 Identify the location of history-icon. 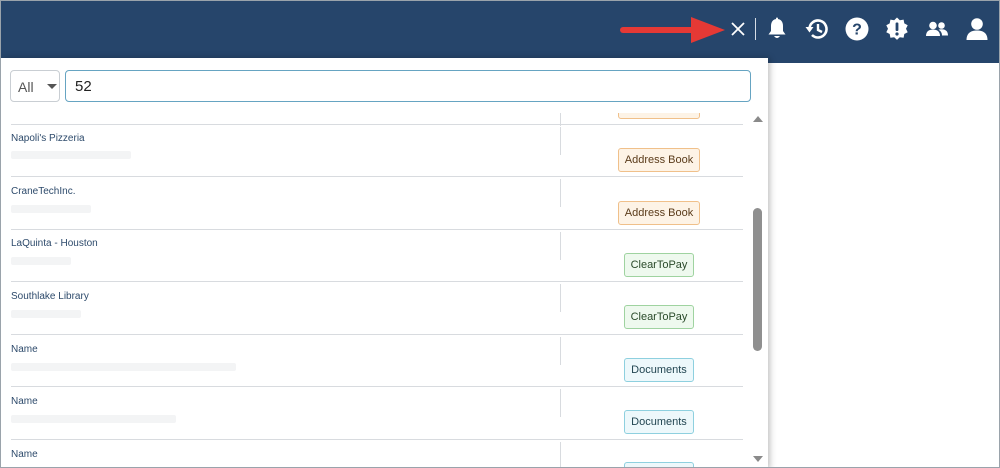
(817, 29).